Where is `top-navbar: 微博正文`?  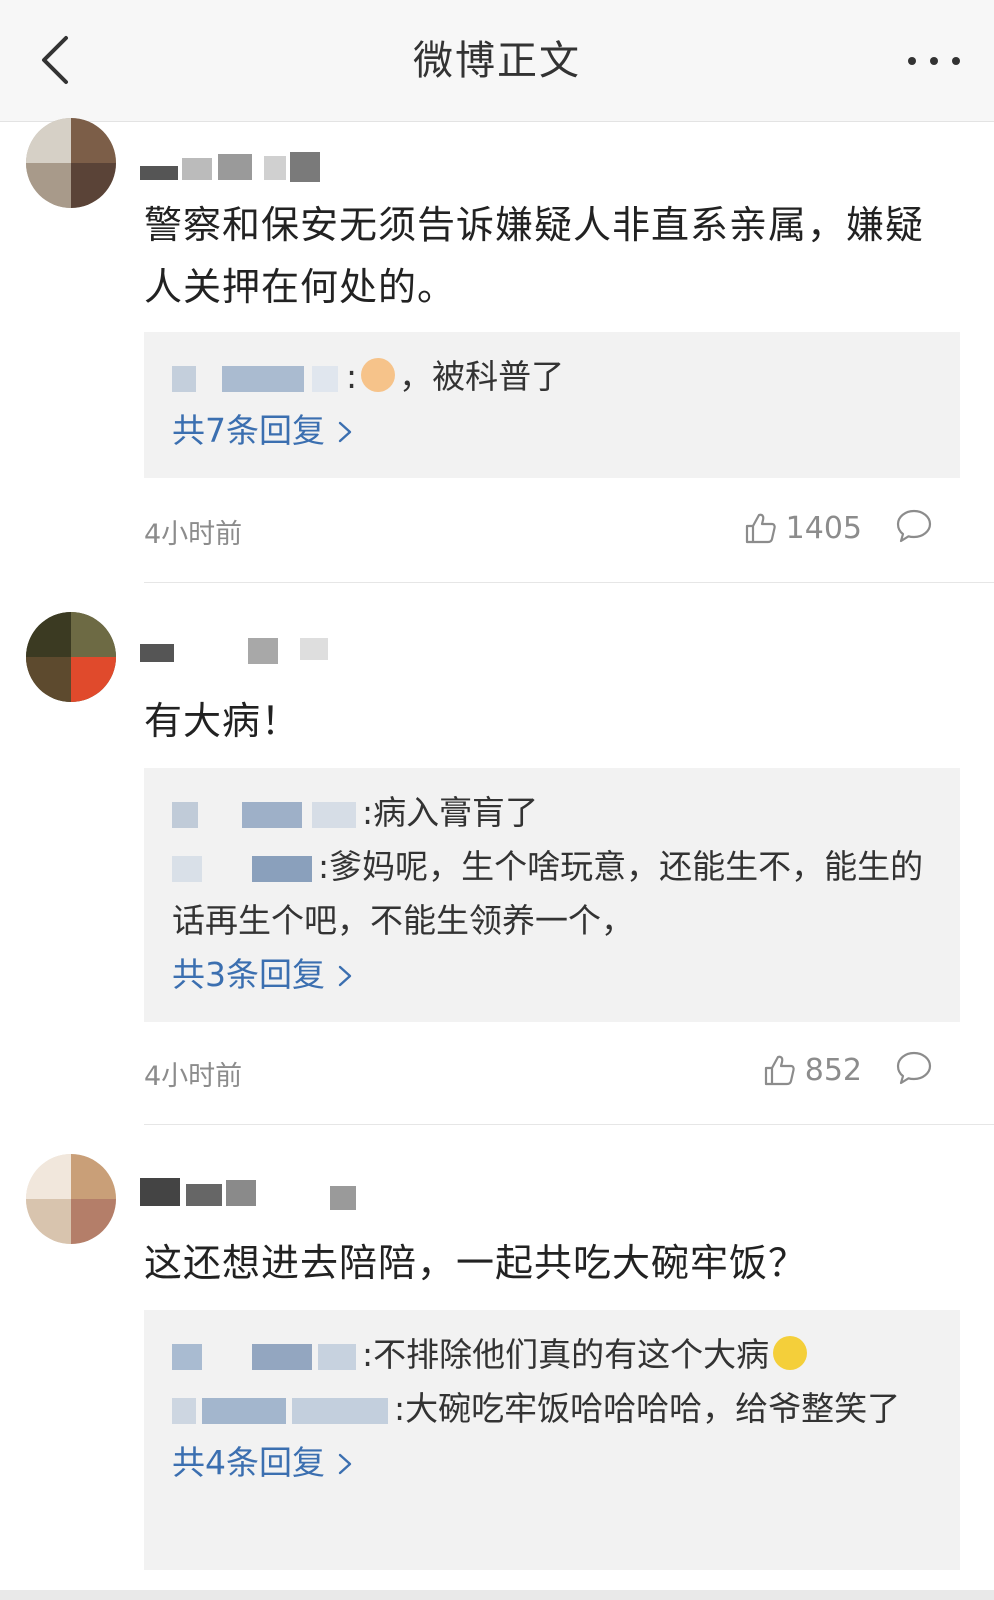 top-navbar: 微博正文 is located at coordinates (497, 61).